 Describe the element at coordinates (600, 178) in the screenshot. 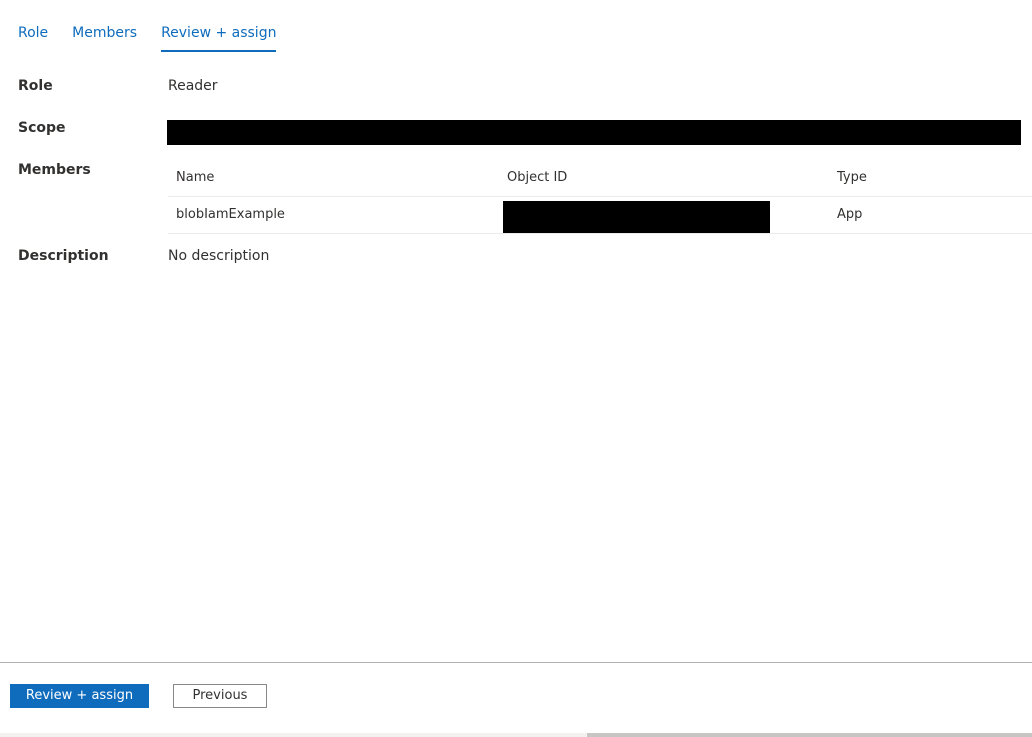

I see `table-header-row: Name Object ID Type` at that location.